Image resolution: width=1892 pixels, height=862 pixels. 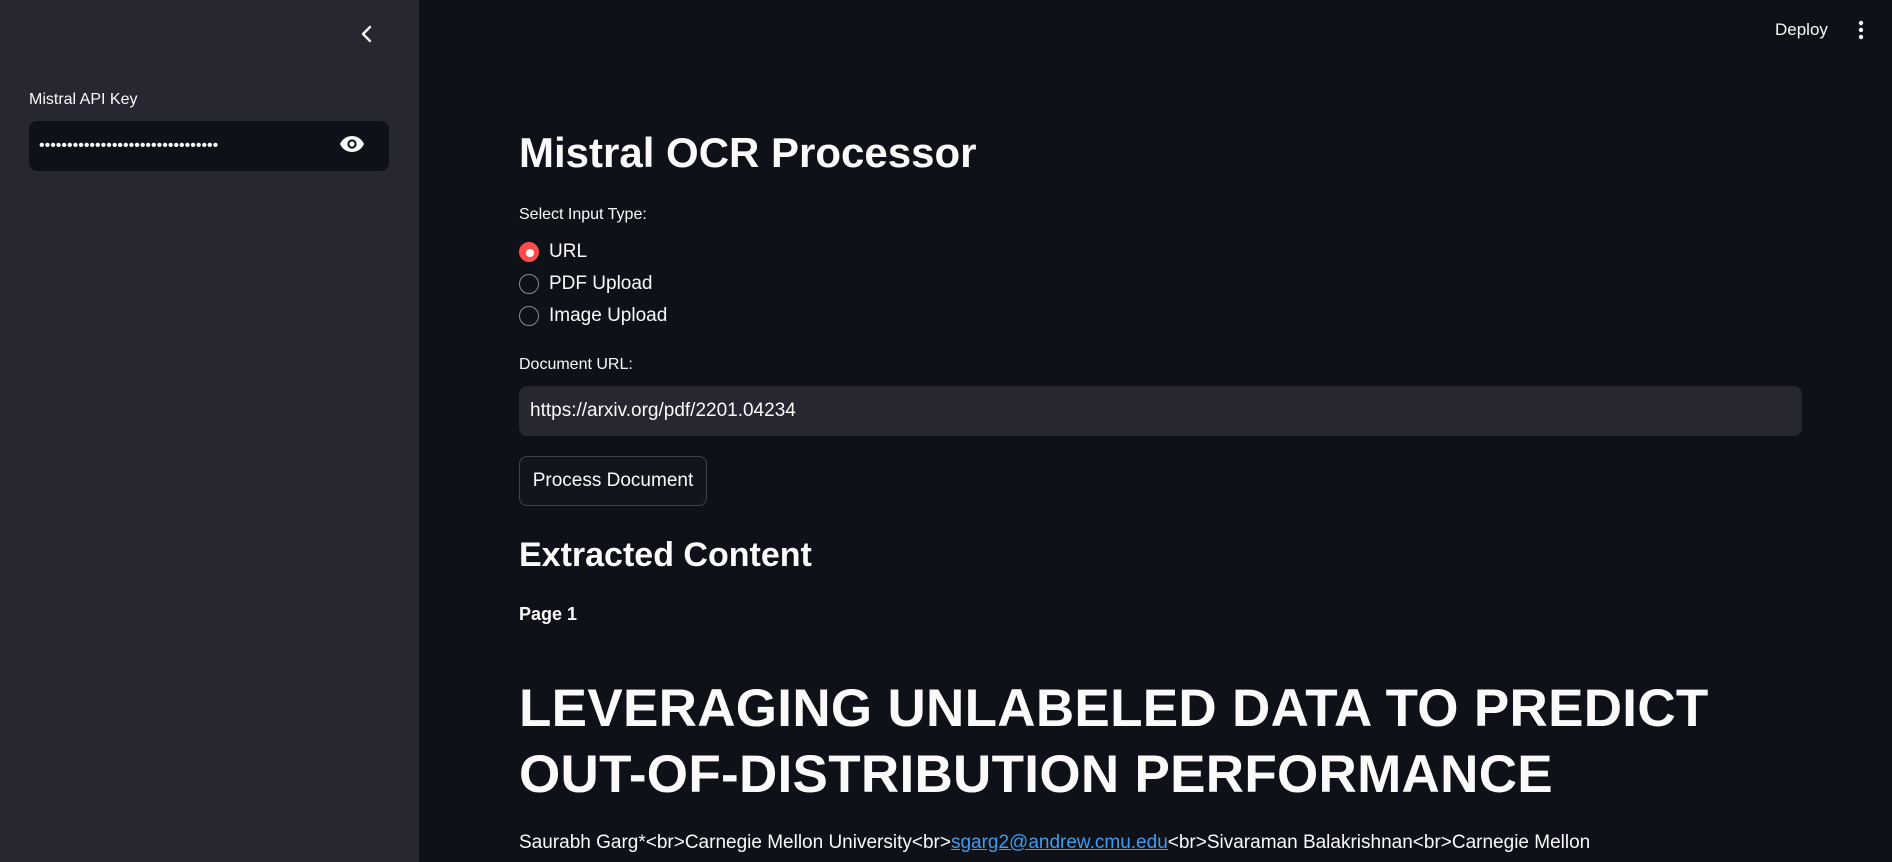 What do you see at coordinates (576, 364) in the screenshot?
I see `document-url-label: Document URL:` at bounding box center [576, 364].